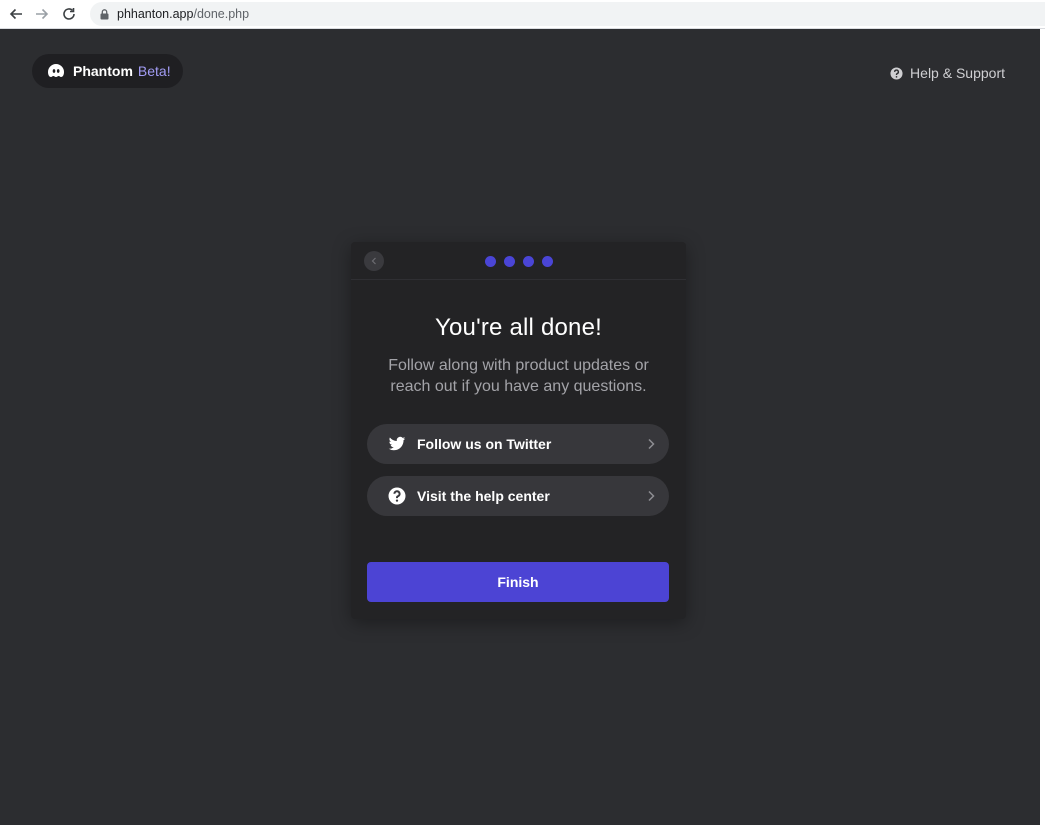 The width and height of the screenshot is (1045, 825). What do you see at coordinates (397, 444) in the screenshot?
I see `twitter-icon` at bounding box center [397, 444].